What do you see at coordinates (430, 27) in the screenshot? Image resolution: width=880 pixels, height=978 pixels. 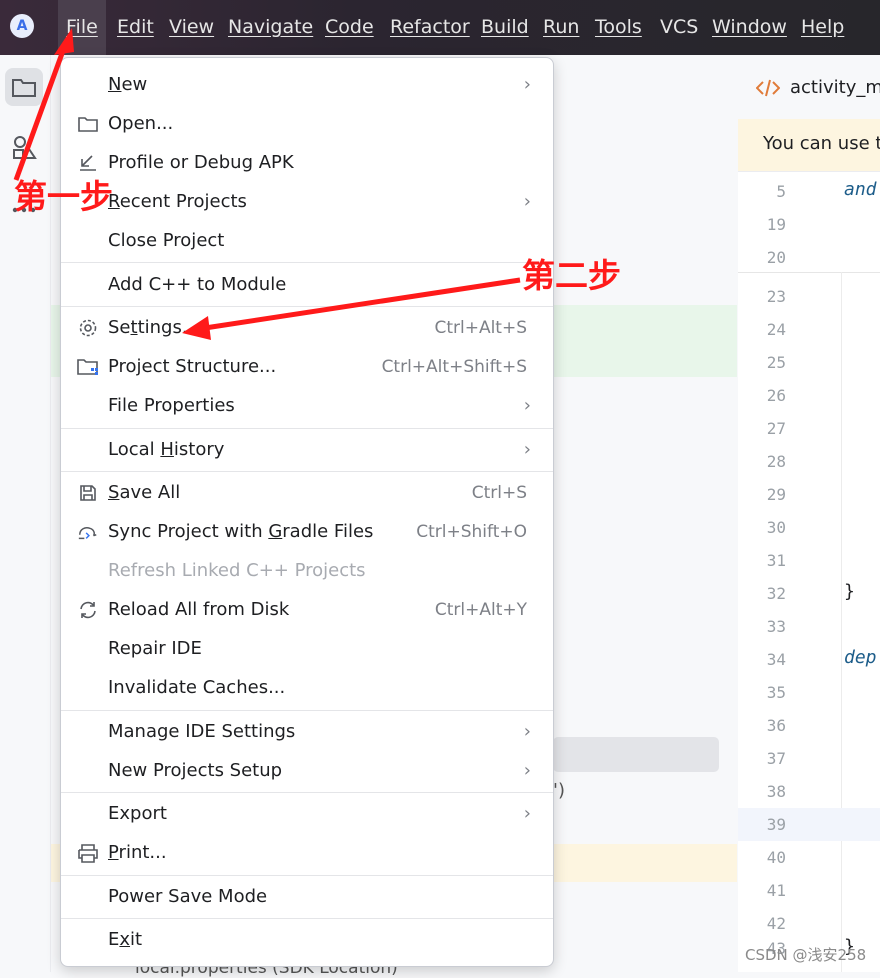 I see `menu-refactor: Refactor` at bounding box center [430, 27].